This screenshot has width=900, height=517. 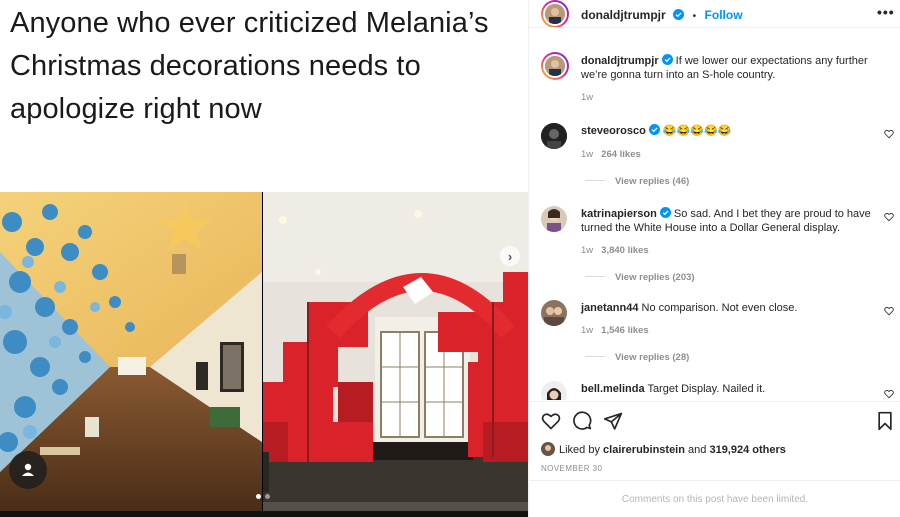 I want to click on liked-by-prefix: Liked by, so click(x=579, y=450).